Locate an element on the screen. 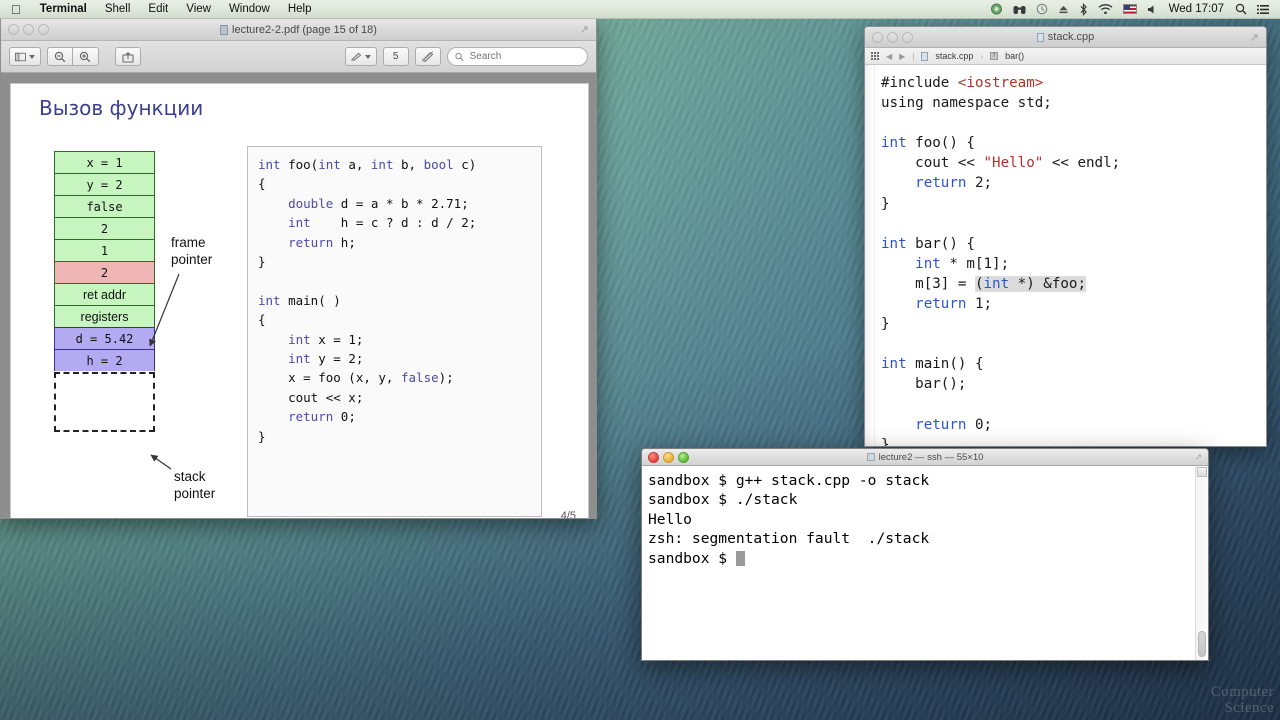  zoom-button is located at coordinates (43, 29).